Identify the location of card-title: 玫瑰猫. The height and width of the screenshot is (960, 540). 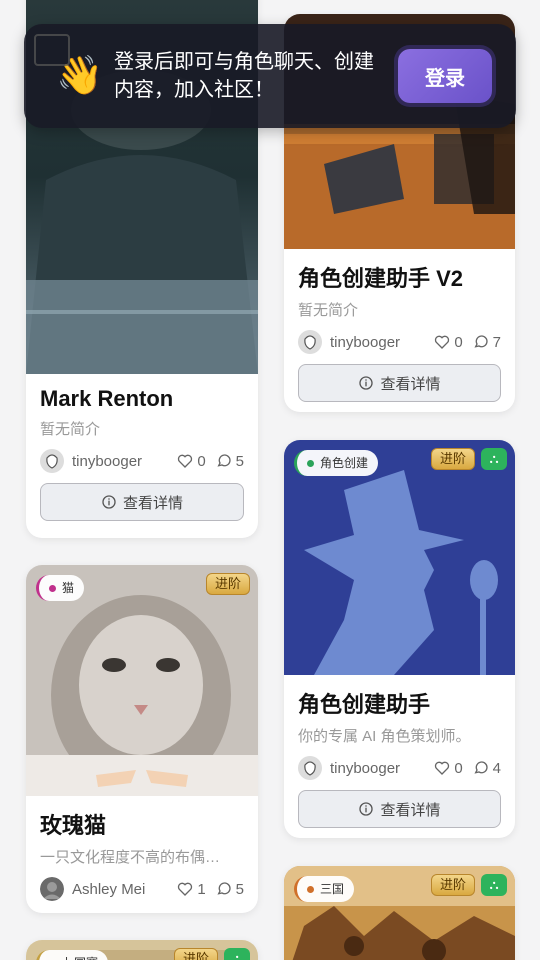
(73, 825).